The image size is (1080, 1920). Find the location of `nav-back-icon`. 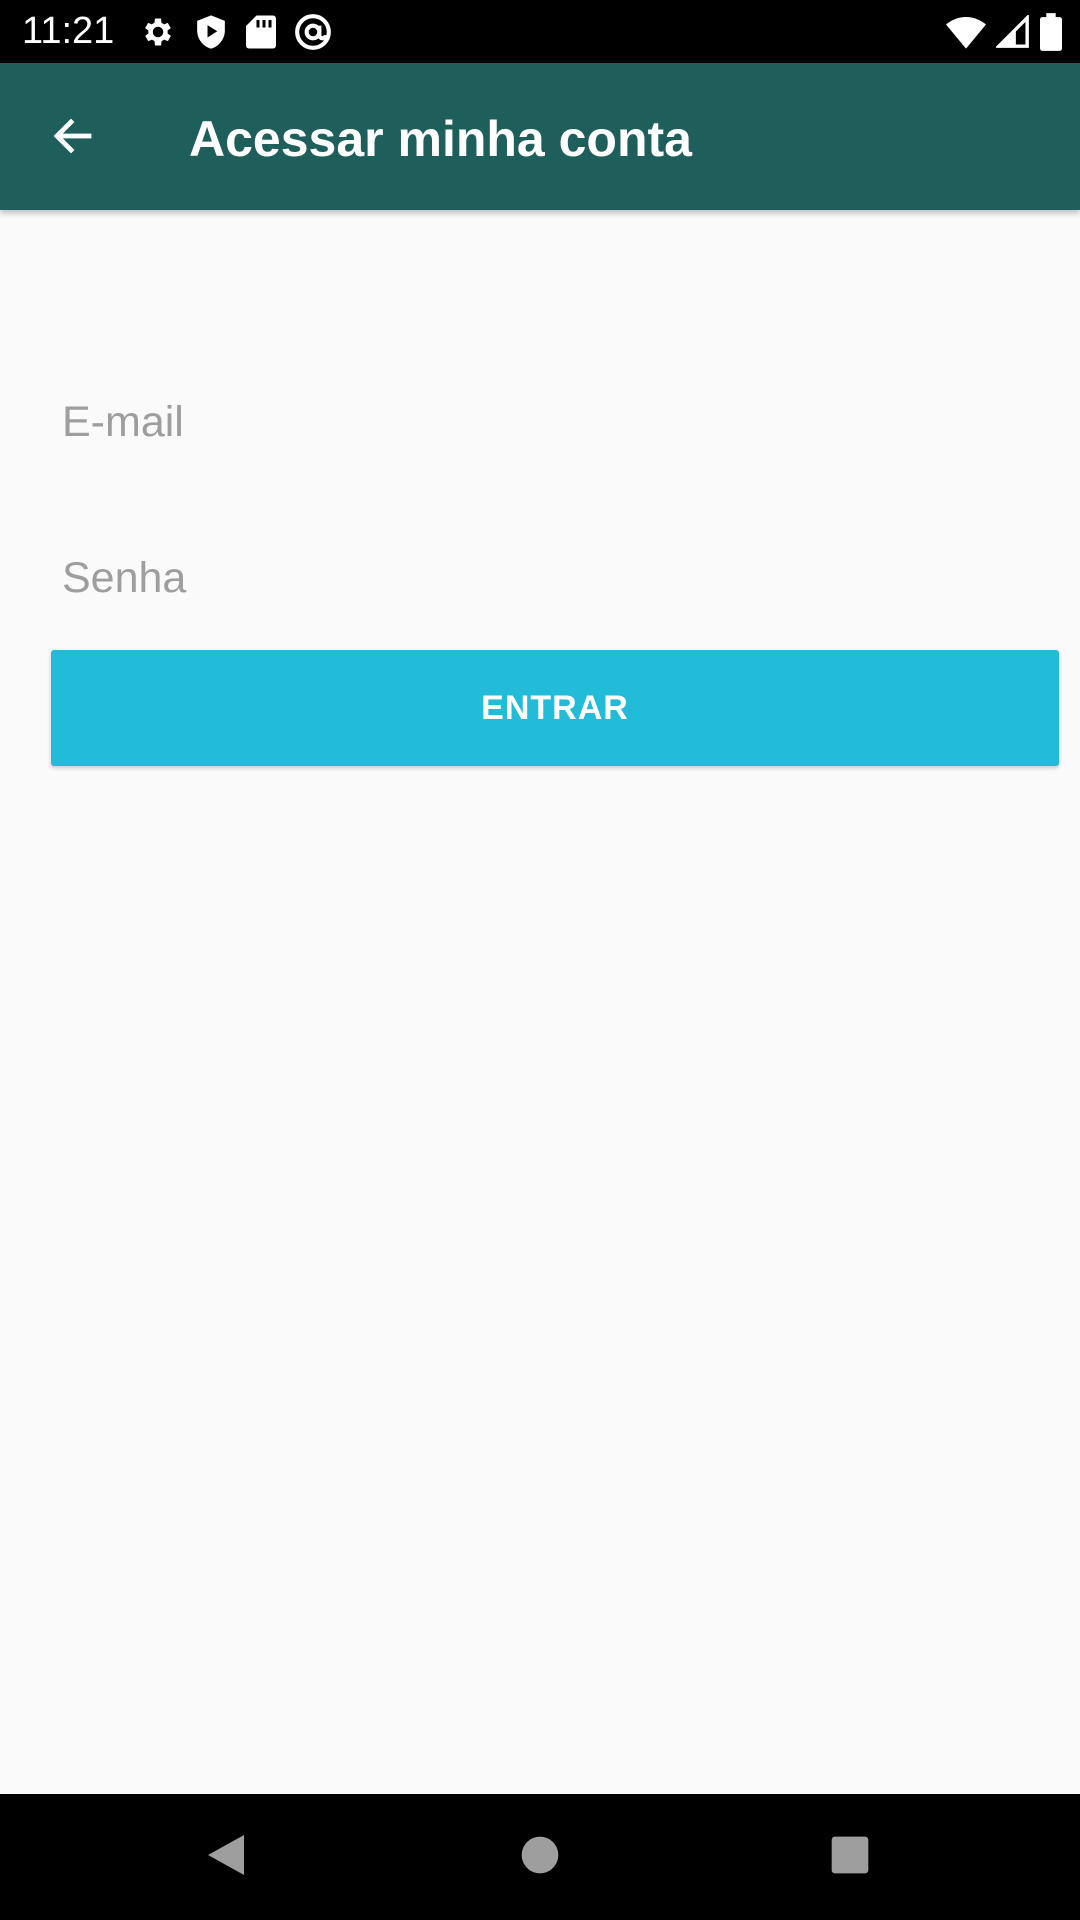

nav-back-icon is located at coordinates (226, 1857).